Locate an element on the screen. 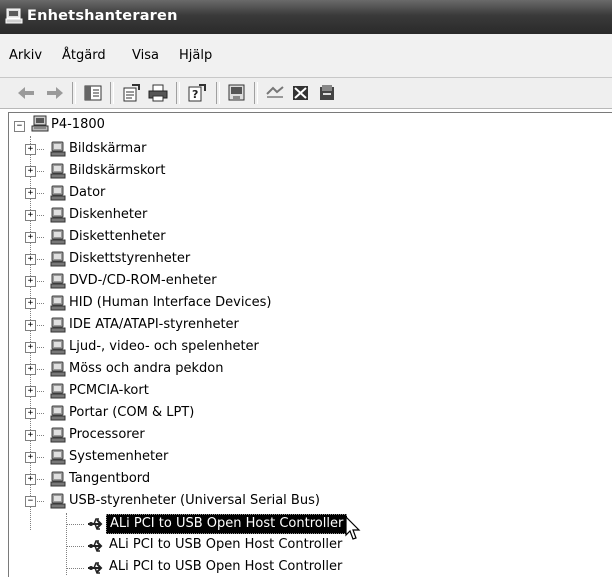 Image resolution: width=612 pixels, height=577 pixels. tree-category-label: Dator is located at coordinates (87, 193).